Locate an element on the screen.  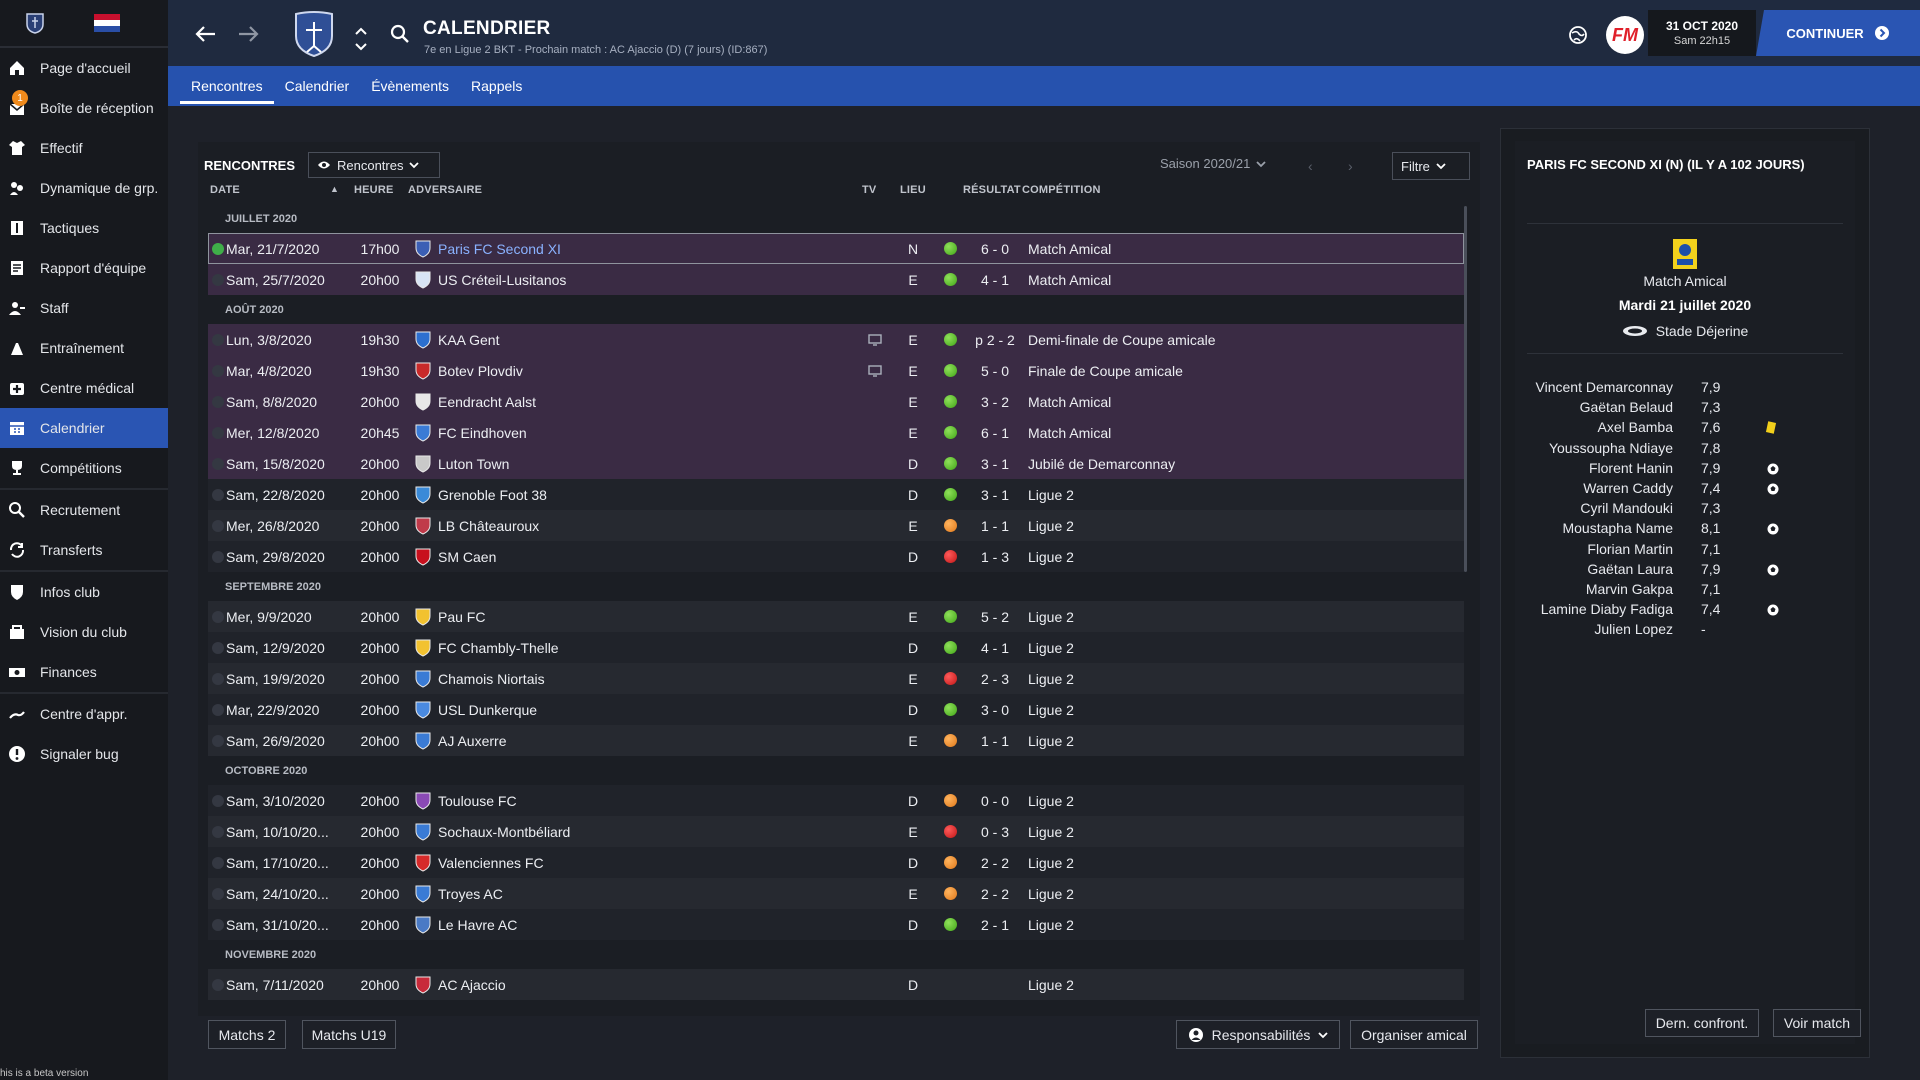
back-button is located at coordinates (206, 34).